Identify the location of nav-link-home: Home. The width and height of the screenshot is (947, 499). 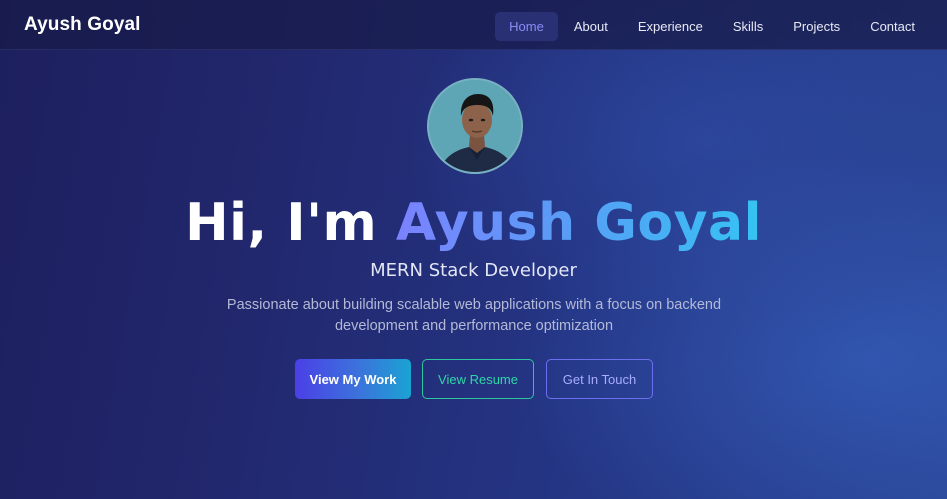
(526, 26).